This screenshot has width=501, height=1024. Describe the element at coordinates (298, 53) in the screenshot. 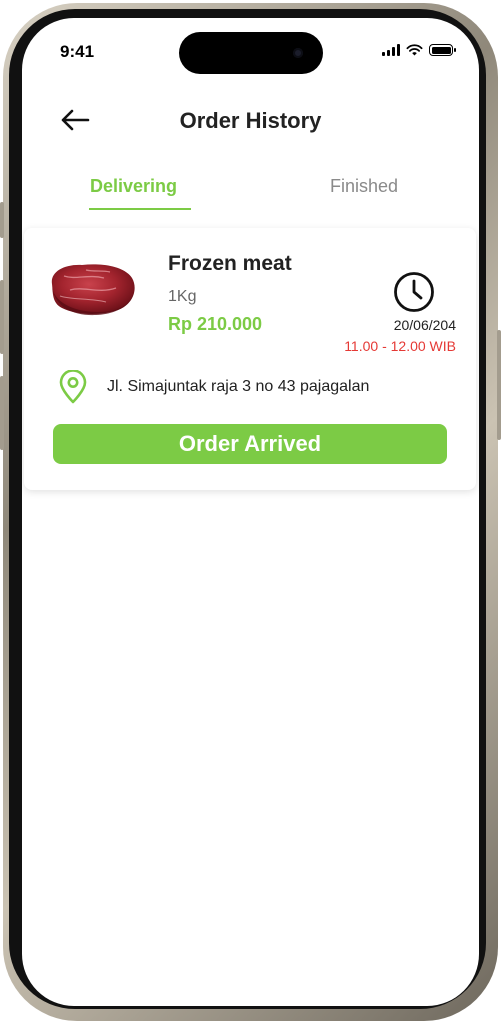

I see `camera-icon` at that location.